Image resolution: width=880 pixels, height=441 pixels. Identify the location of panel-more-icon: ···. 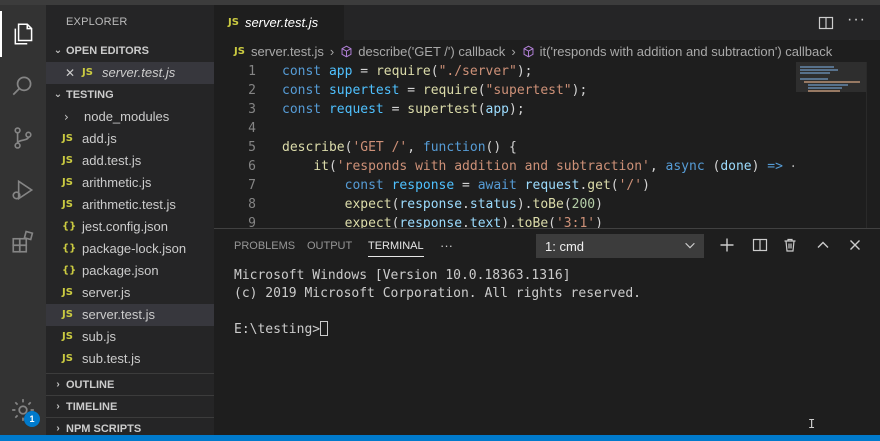
(446, 246).